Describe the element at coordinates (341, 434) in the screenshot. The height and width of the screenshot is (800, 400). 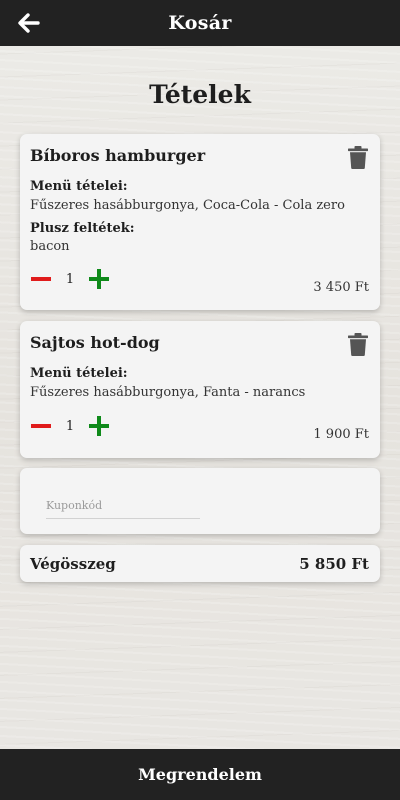
I see `item-price: 1 900 Ft` at that location.